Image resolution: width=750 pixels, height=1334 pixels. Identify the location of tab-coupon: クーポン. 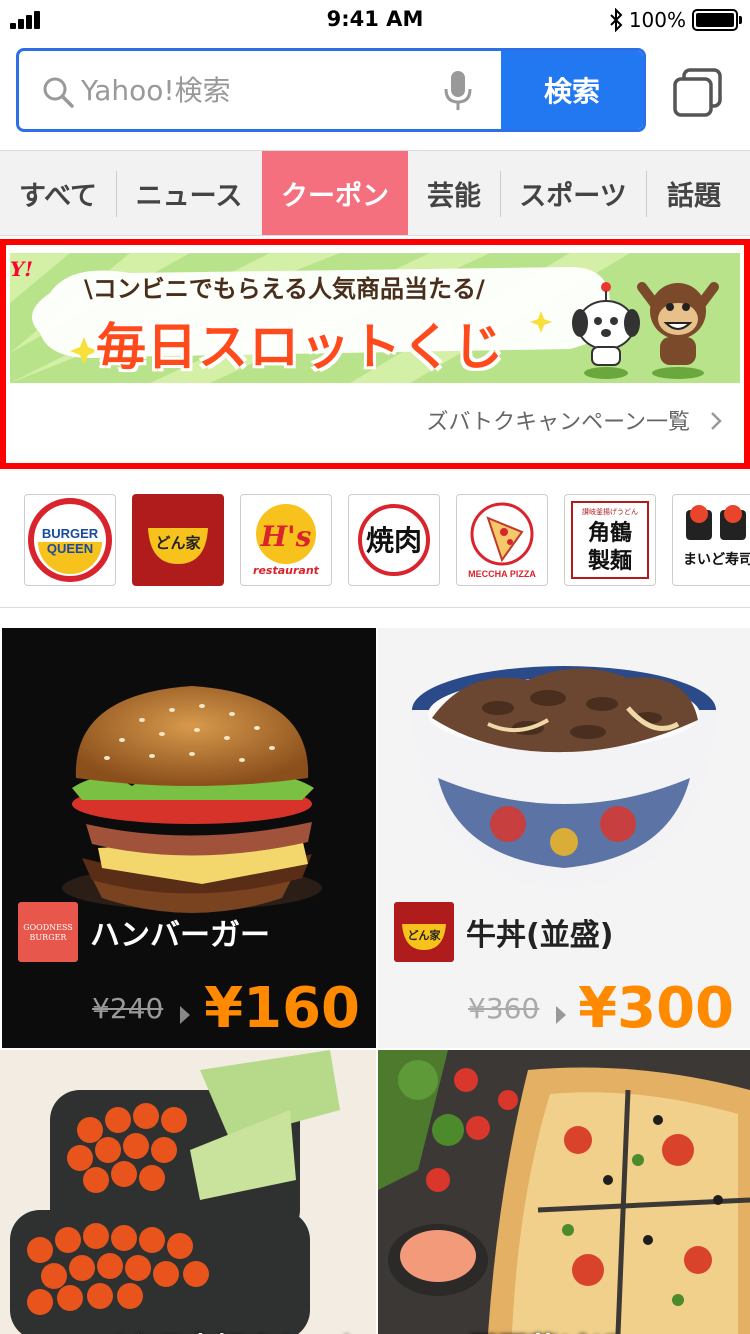
(335, 193).